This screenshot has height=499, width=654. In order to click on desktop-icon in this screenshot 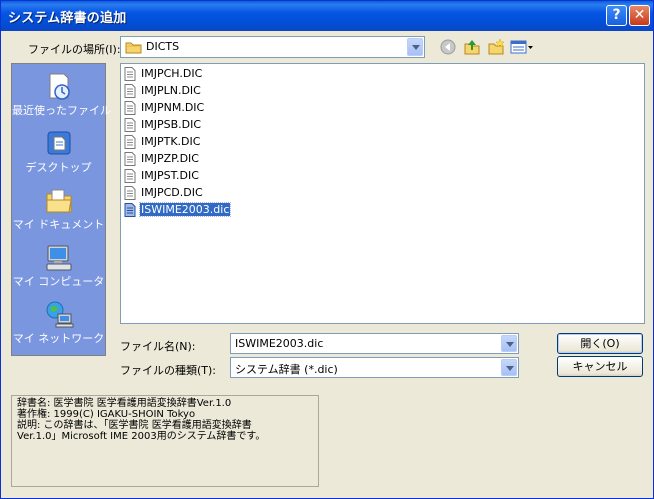, I will do `click(59, 143)`.